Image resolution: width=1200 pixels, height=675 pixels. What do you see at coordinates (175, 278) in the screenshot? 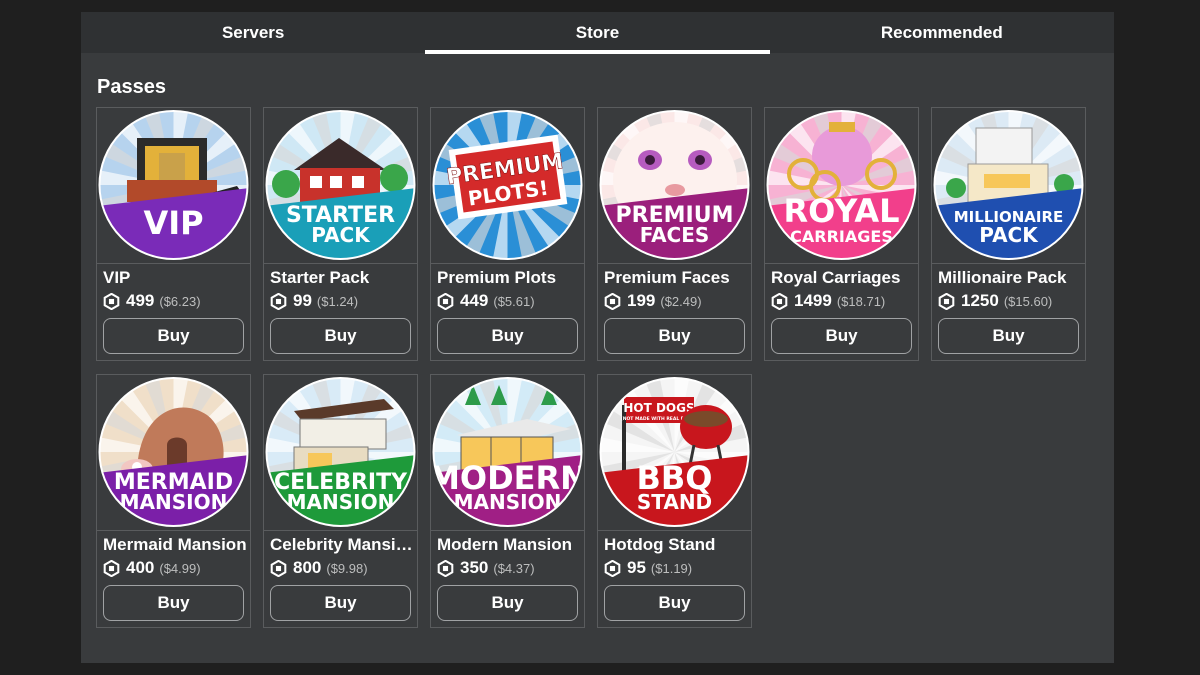
I see `pass-name: VIP` at bounding box center [175, 278].